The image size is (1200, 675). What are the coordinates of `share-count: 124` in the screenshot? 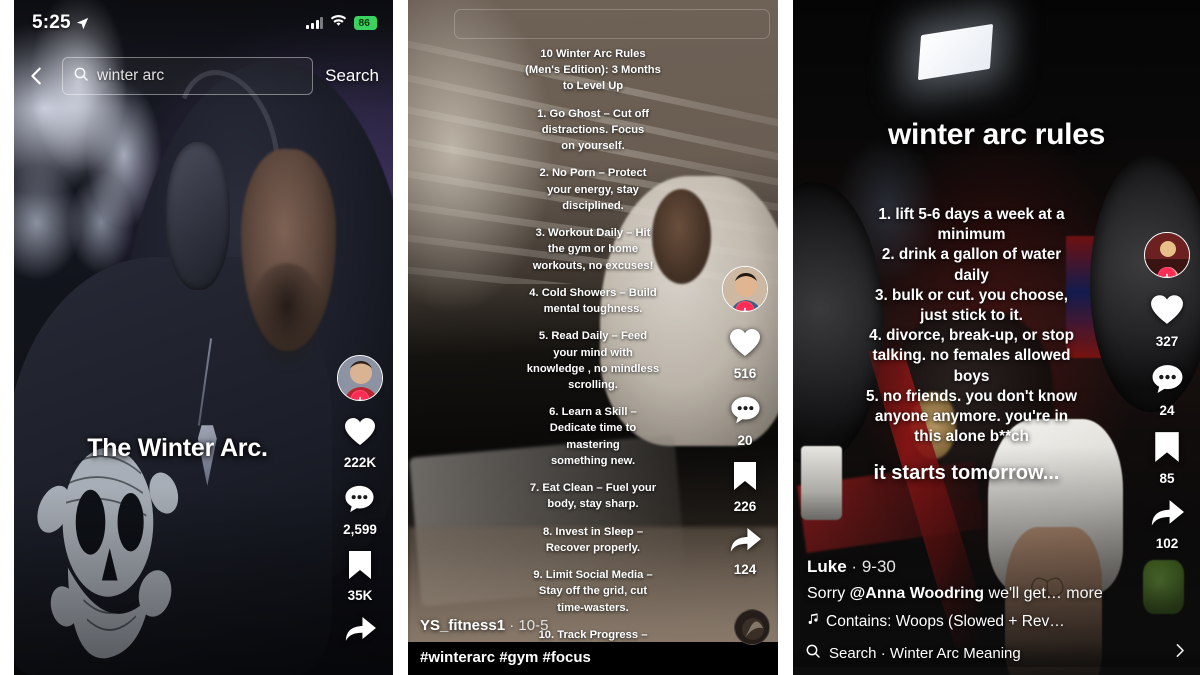 It's located at (745, 569).